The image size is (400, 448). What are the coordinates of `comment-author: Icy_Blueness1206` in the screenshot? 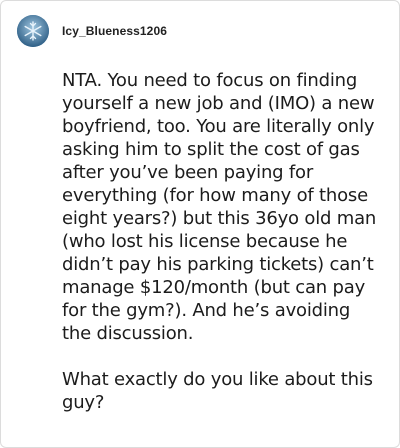 It's located at (114, 31).